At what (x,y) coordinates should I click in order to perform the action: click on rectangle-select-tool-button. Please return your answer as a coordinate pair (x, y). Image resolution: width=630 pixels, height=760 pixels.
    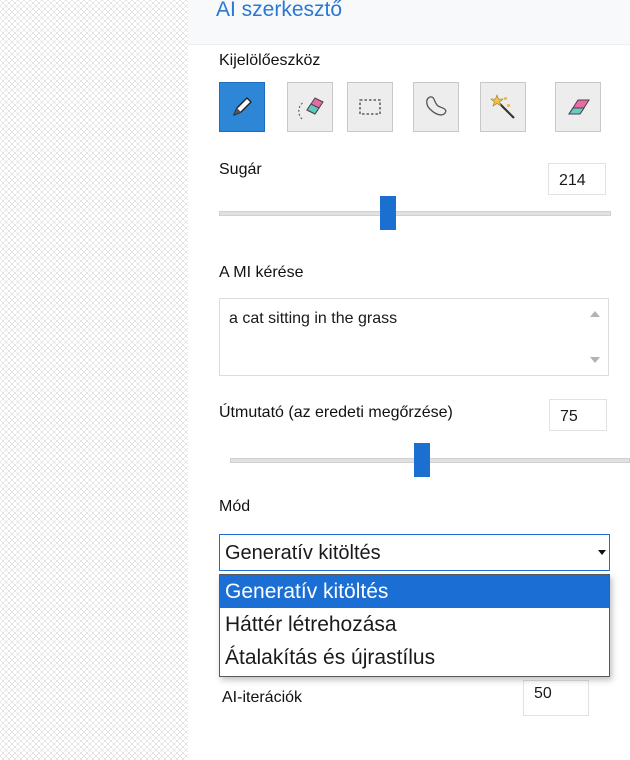
    Looking at the image, I should click on (370, 107).